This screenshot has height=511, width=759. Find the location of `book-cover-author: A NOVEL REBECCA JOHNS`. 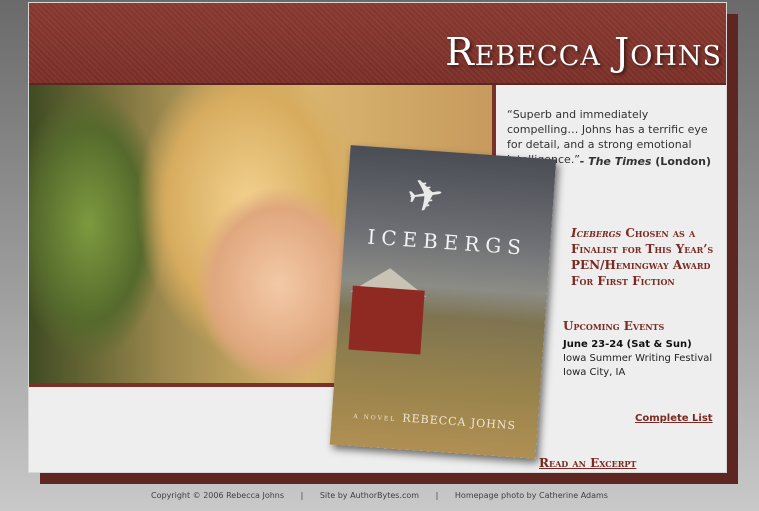

book-cover-author: A NOVEL REBECCA JOHNS is located at coordinates (435, 420).